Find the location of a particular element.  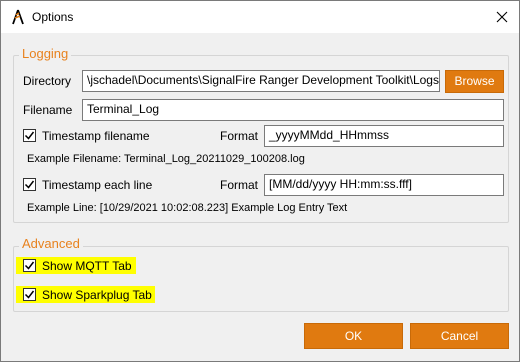

filename-input: Terminal_Log is located at coordinates (293, 110).